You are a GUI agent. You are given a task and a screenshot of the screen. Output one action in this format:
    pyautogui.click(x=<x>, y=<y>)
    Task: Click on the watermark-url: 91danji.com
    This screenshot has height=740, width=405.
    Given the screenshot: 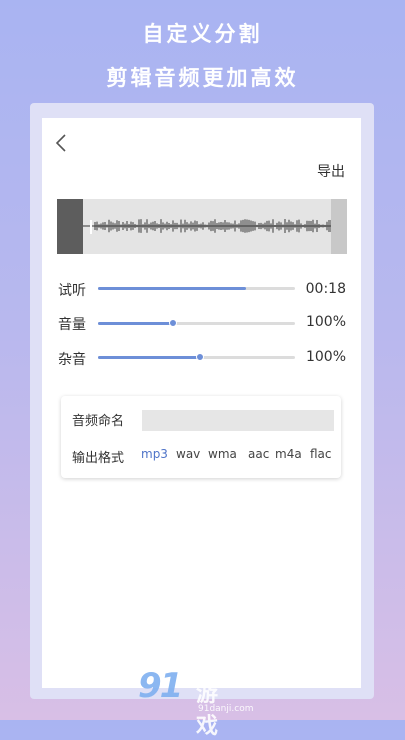 What is the action you would take?
    pyautogui.click(x=226, y=709)
    